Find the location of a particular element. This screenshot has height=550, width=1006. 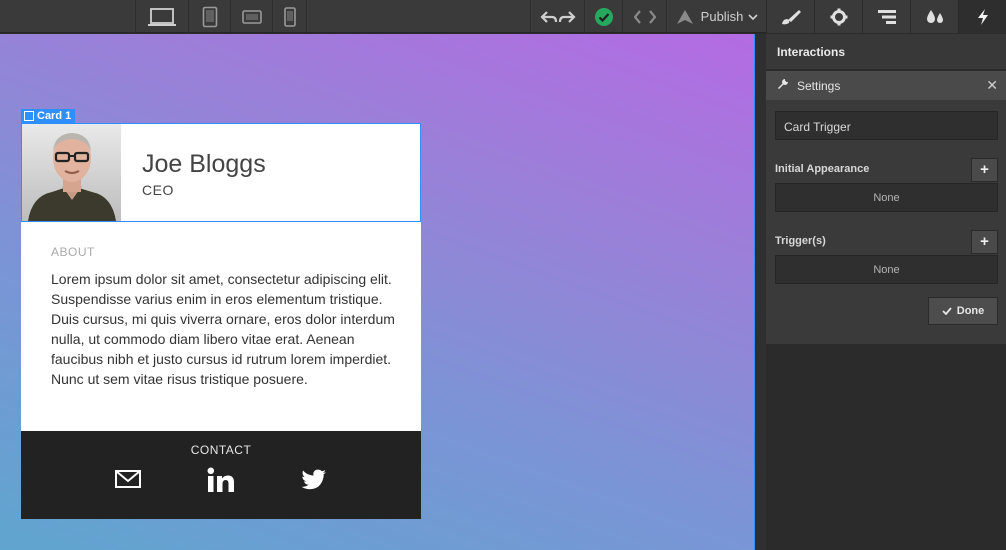

publish-label: Publish is located at coordinates (722, 16).